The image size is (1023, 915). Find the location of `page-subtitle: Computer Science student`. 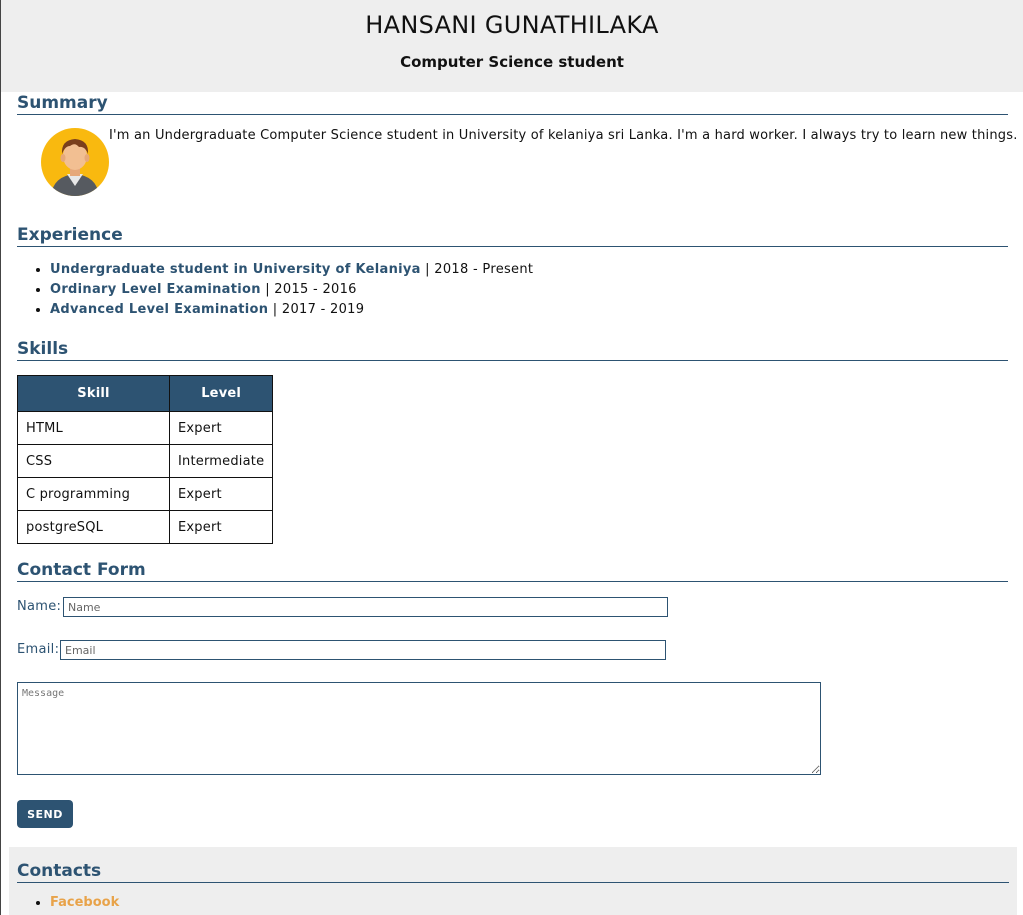

page-subtitle: Computer Science student is located at coordinates (512, 62).